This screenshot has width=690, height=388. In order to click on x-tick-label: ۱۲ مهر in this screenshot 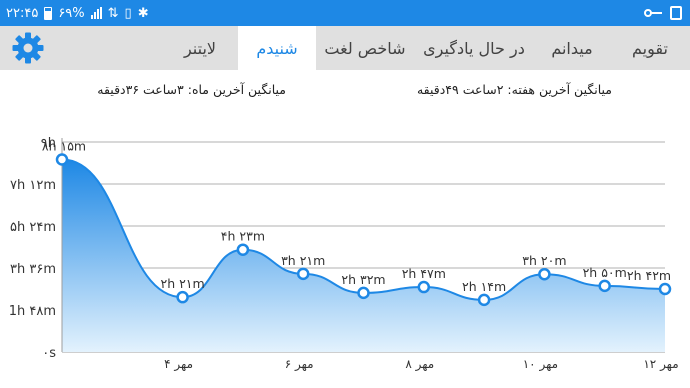, I will do `click(660, 364)`.